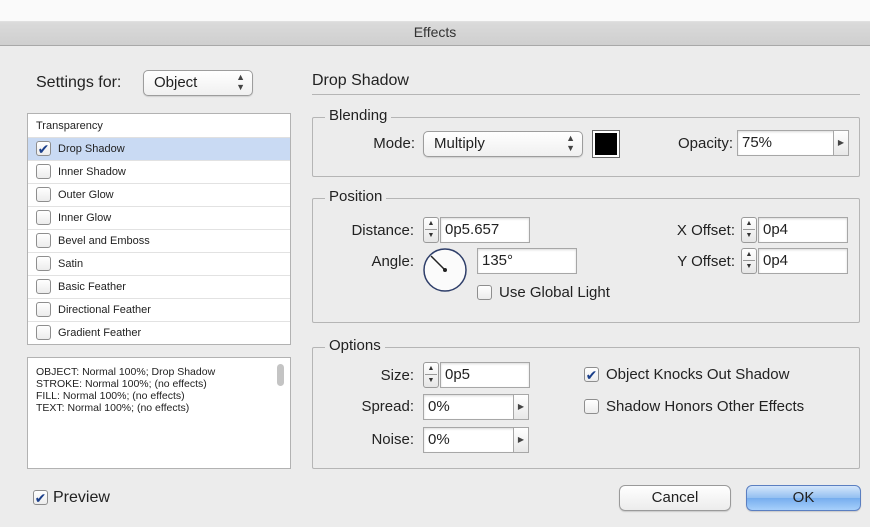 This screenshot has height=527, width=870. I want to click on spread-value: 0%, so click(439, 406).